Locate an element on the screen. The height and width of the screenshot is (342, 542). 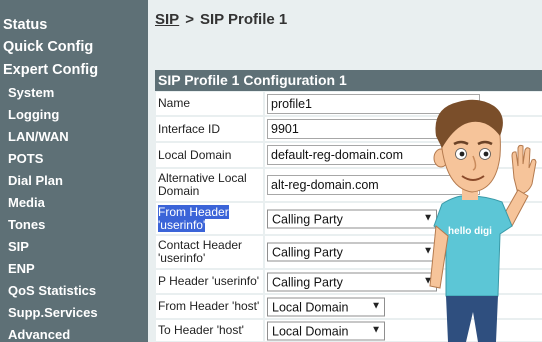
from-header-host-select: Local Domain ▼ is located at coordinates (326, 306).